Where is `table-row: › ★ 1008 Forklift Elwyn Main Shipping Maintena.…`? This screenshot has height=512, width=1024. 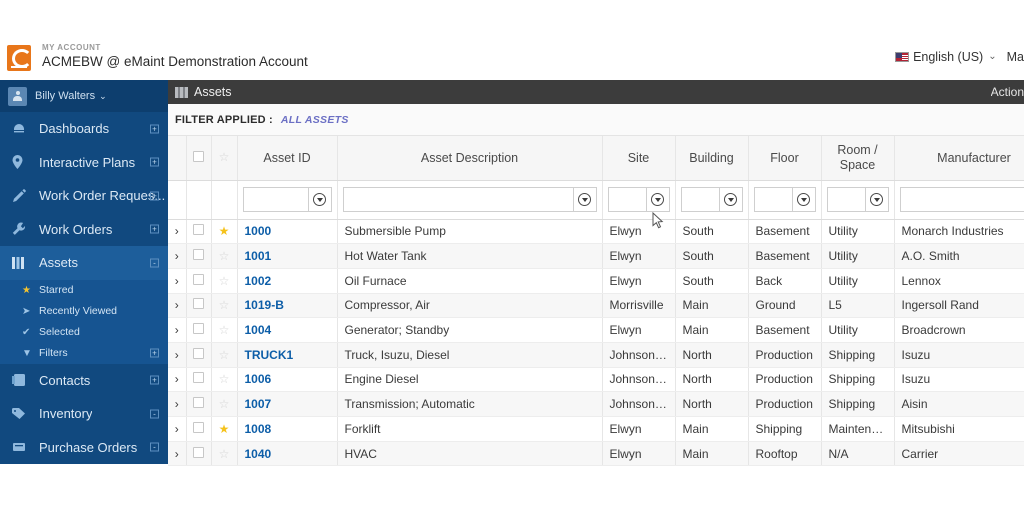
table-row: › ★ 1008 Forklift Elwyn Main Shipping Maintena.… is located at coordinates (596, 429).